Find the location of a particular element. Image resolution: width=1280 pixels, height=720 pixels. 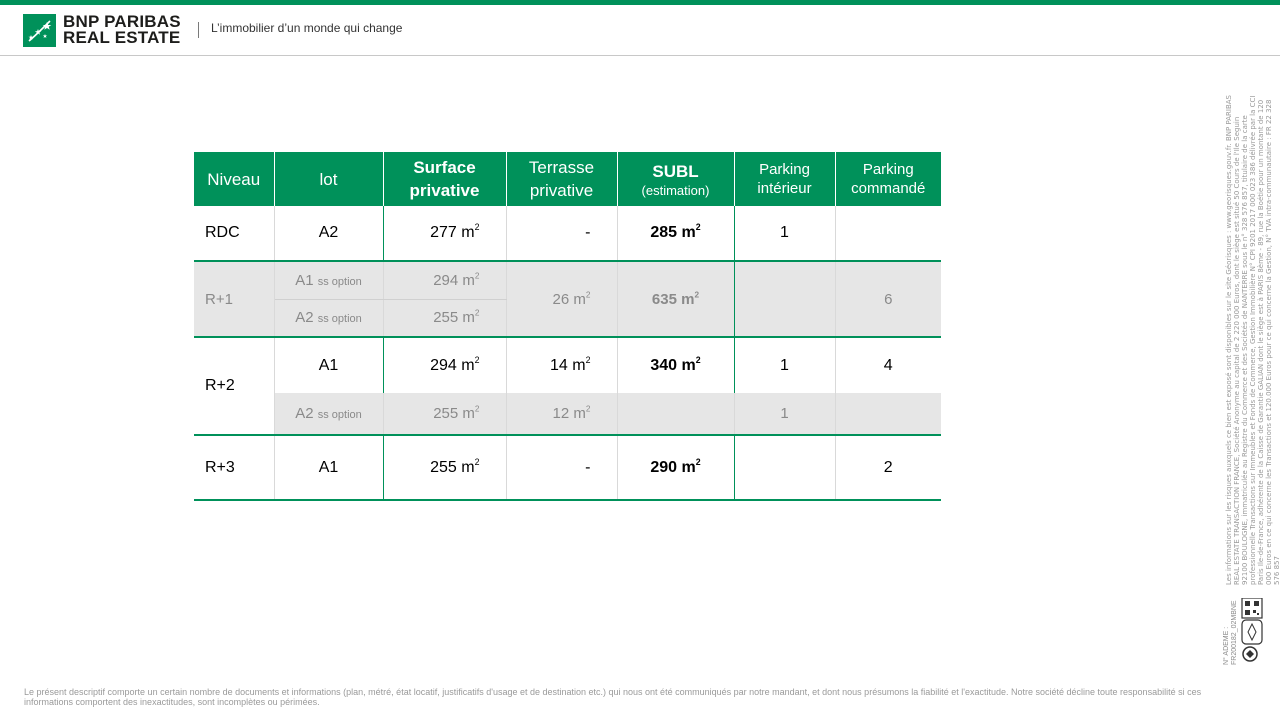

header-parking-interieur: Parking intérieur is located at coordinates (785, 179).